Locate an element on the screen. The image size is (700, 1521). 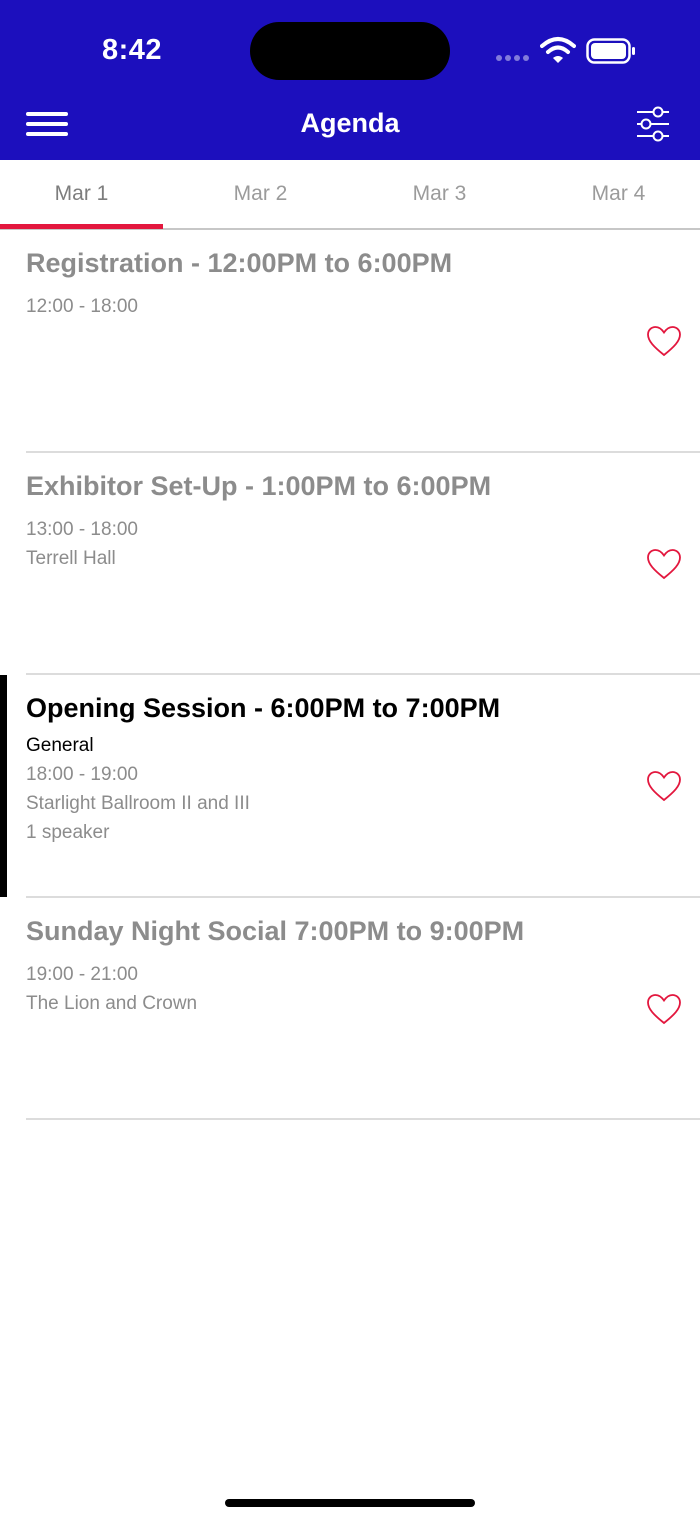
app-header: 8:42 Agenda is located at coordinates (350, 80).